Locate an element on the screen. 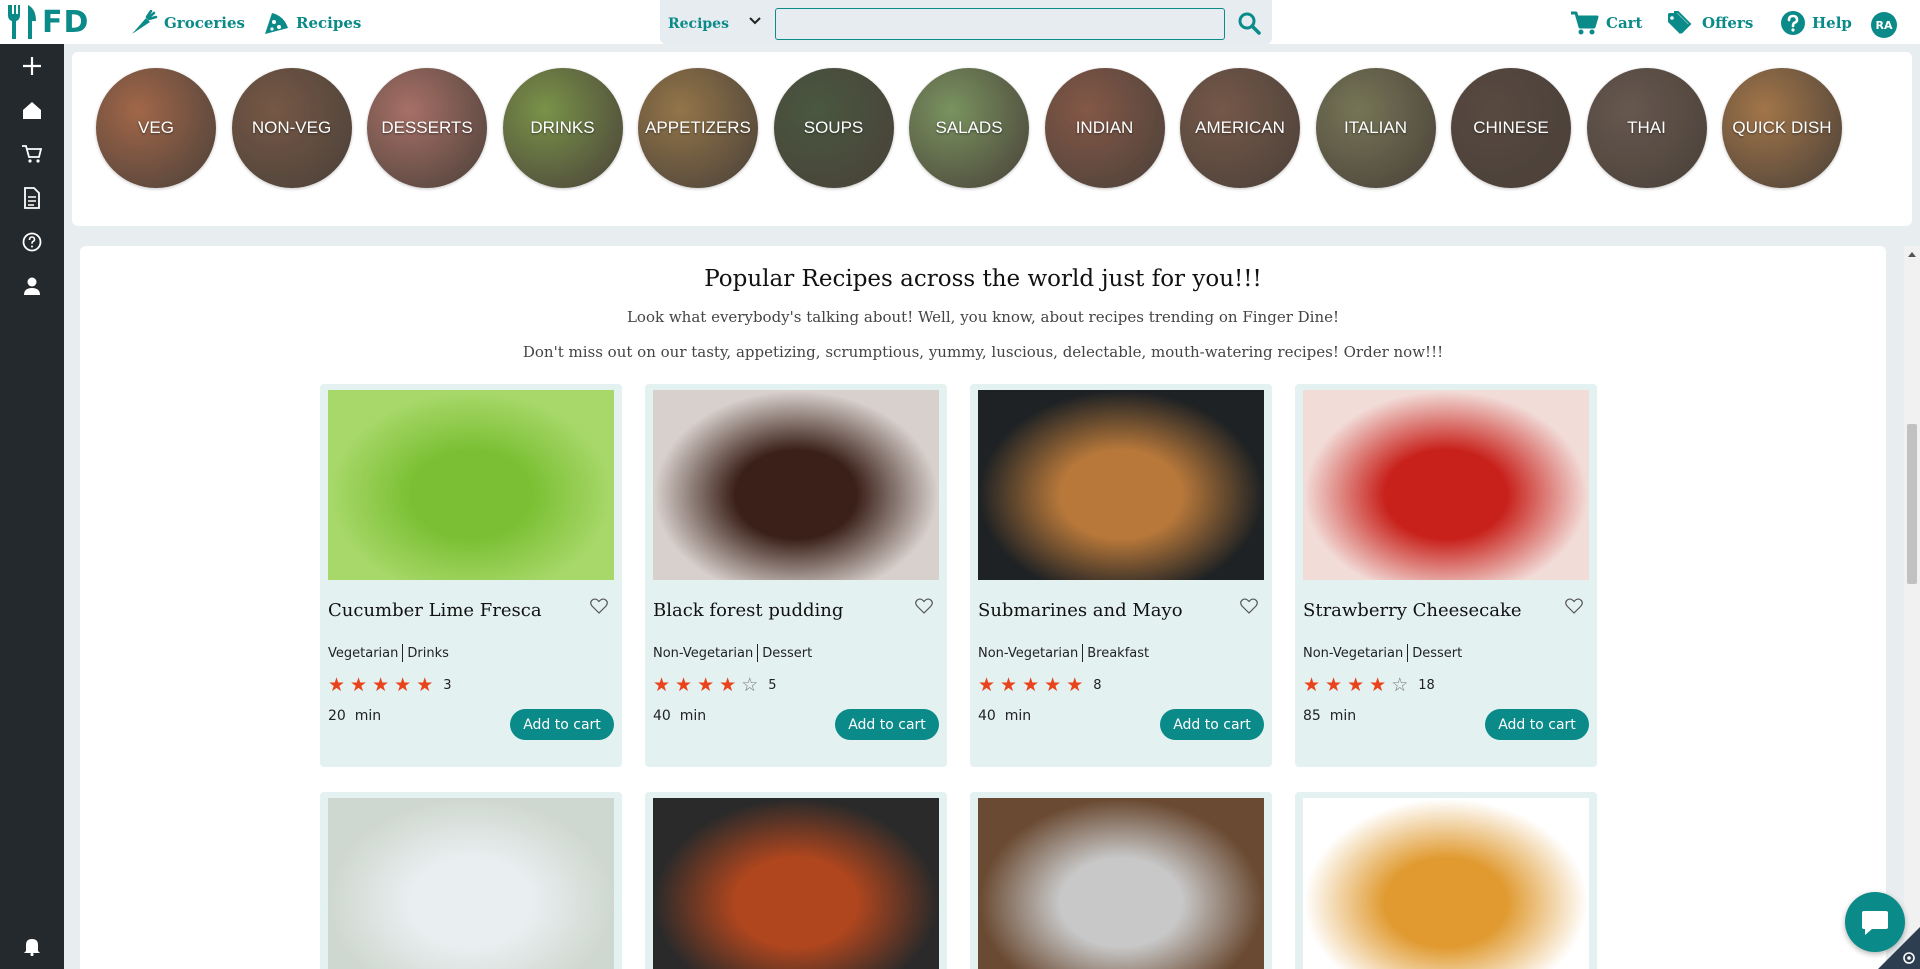 The image size is (1920, 969). recipe-title: Black forest pudding is located at coordinates (778, 610).